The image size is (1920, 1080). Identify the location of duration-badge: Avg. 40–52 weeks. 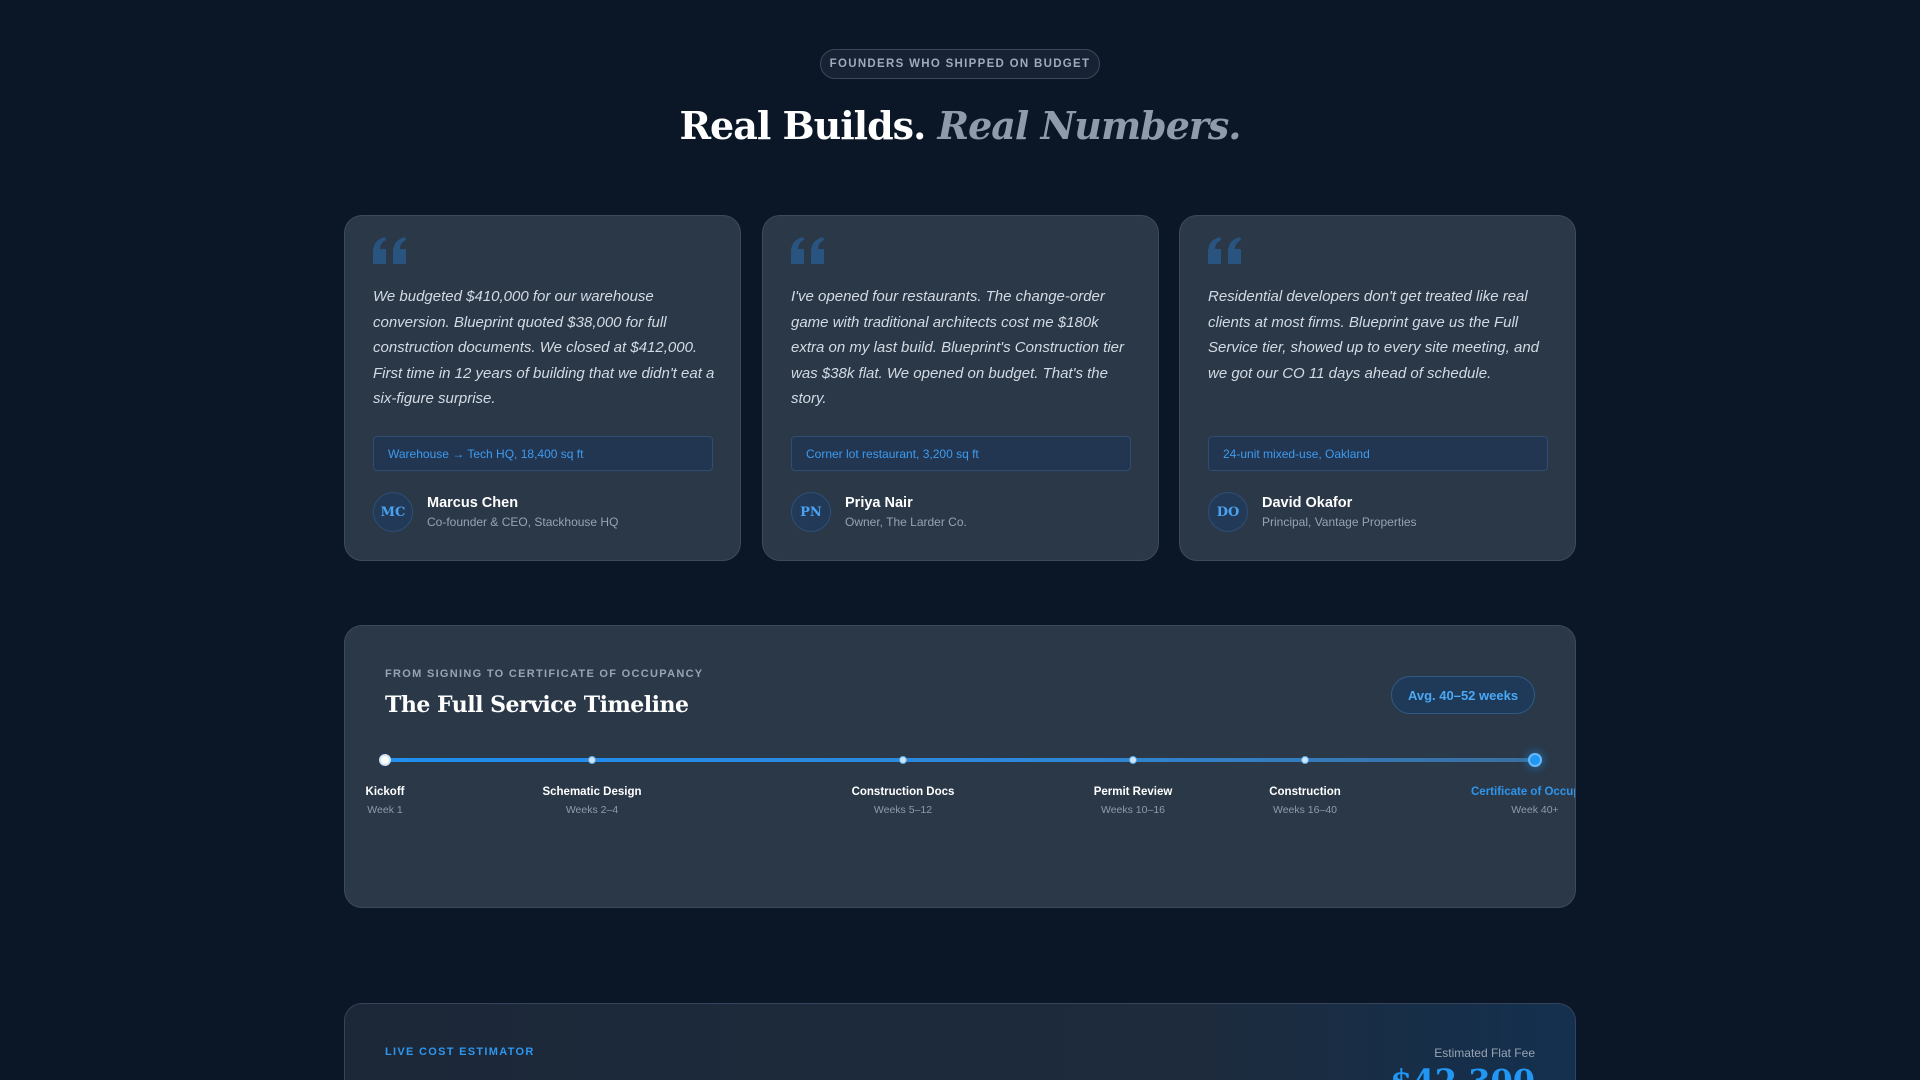
(1463, 695).